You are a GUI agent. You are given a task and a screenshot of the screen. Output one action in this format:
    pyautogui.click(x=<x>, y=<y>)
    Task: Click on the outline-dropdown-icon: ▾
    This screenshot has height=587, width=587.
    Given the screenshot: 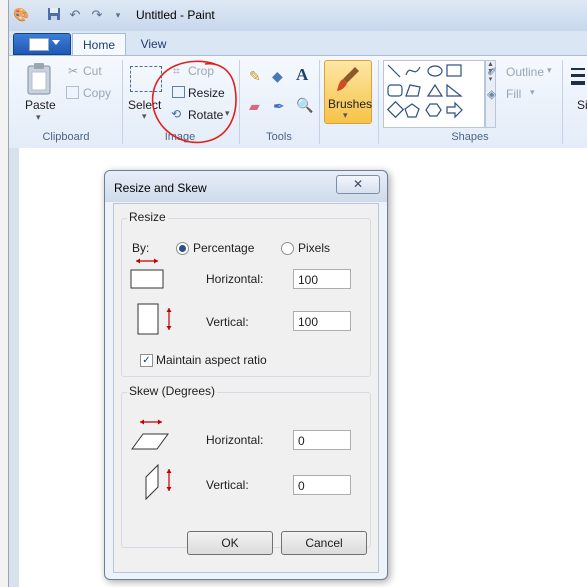 What is the action you would take?
    pyautogui.click(x=549, y=70)
    